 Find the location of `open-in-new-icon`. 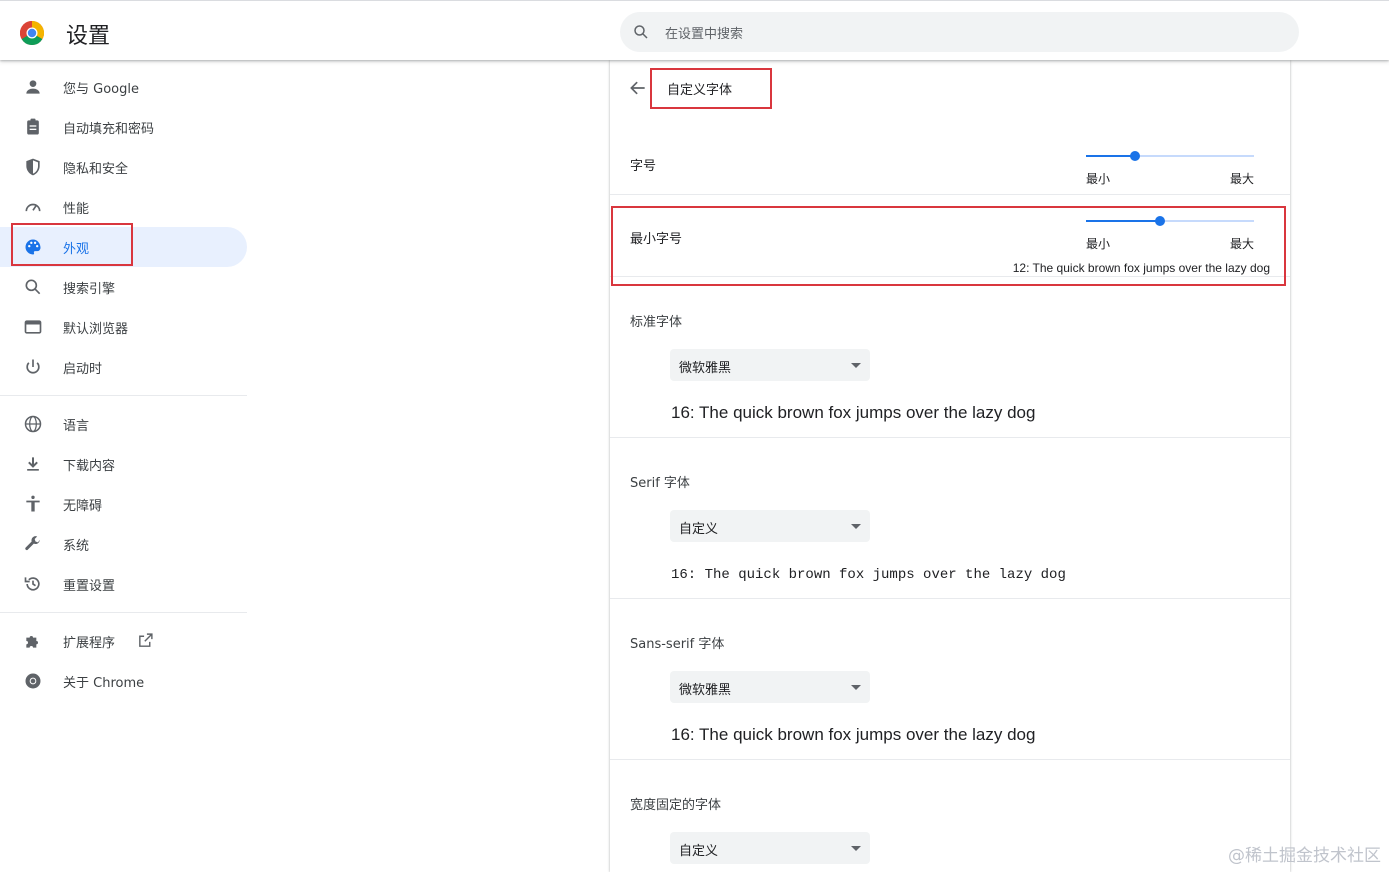

open-in-new-icon is located at coordinates (146, 640).